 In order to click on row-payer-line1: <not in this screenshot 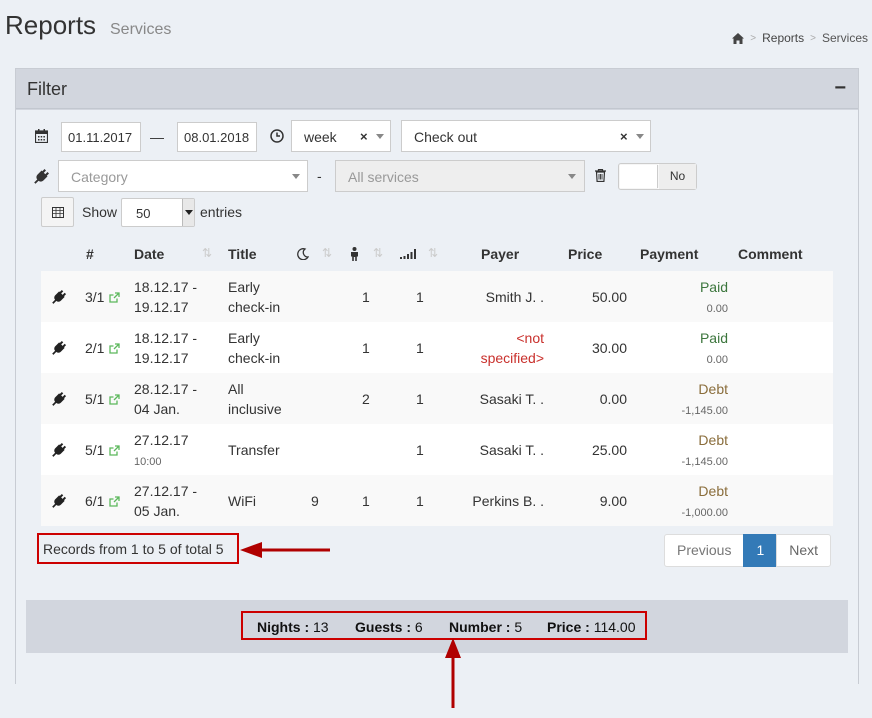, I will do `click(530, 338)`.